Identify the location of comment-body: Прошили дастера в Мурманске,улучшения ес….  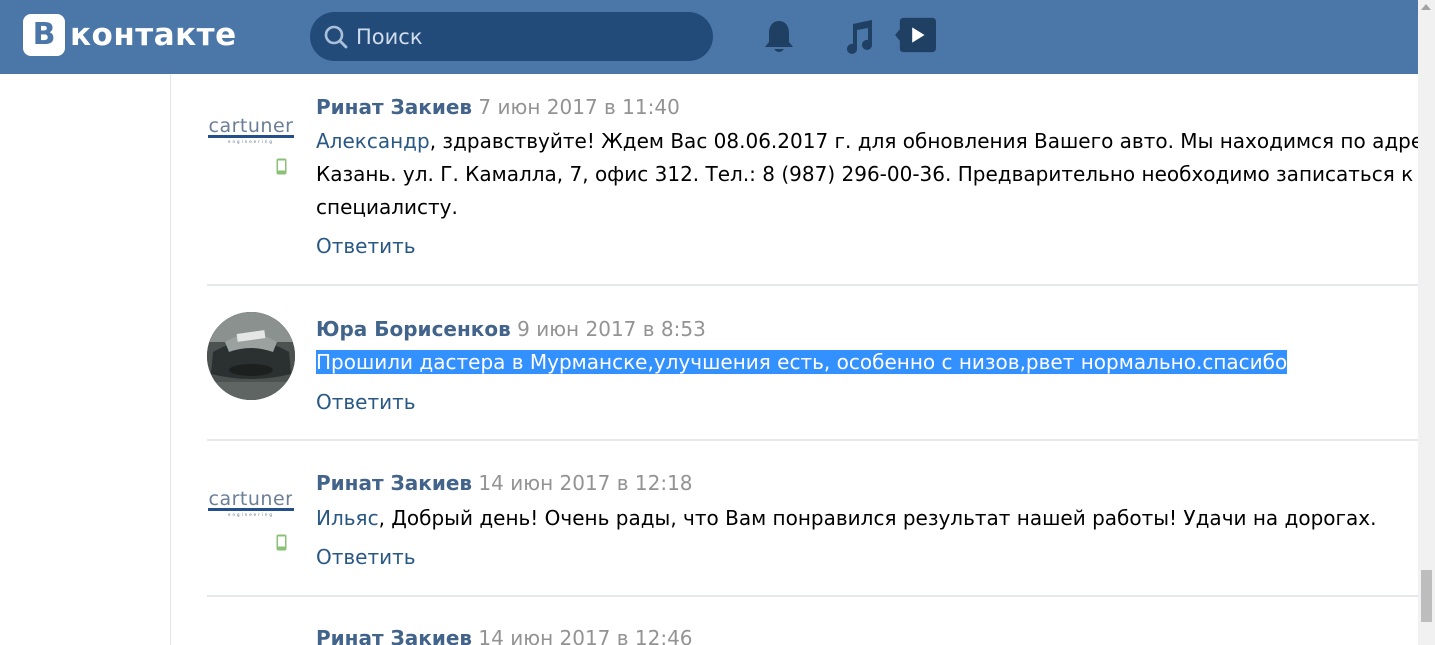
(802, 362).